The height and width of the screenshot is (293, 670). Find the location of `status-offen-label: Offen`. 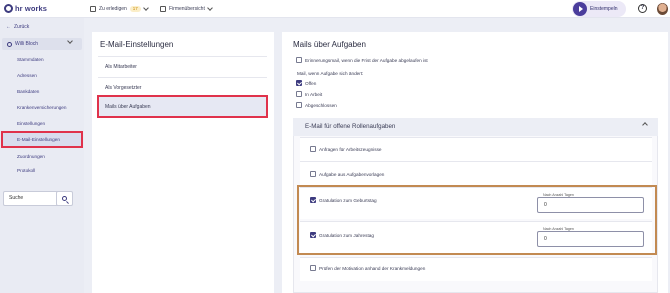

status-offen-label: Offen is located at coordinates (311, 83).